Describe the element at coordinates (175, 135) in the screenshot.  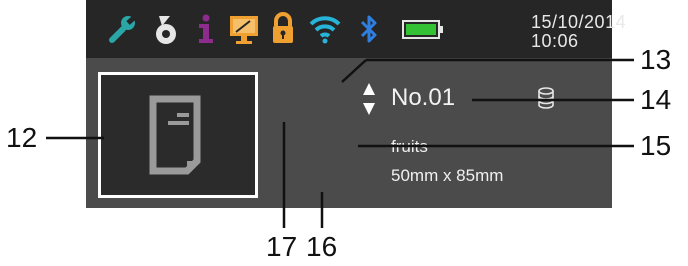
I see `document-icon` at that location.